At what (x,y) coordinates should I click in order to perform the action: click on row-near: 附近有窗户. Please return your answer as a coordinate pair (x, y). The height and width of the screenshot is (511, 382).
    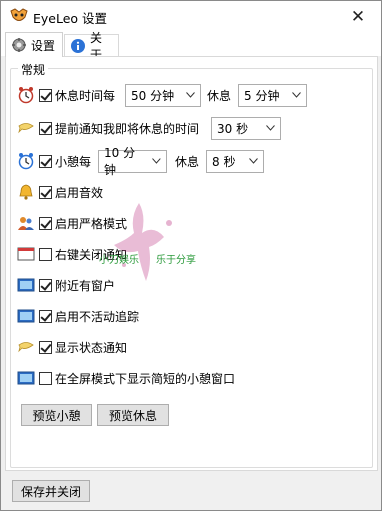
    Looking at the image, I should click on (66, 285).